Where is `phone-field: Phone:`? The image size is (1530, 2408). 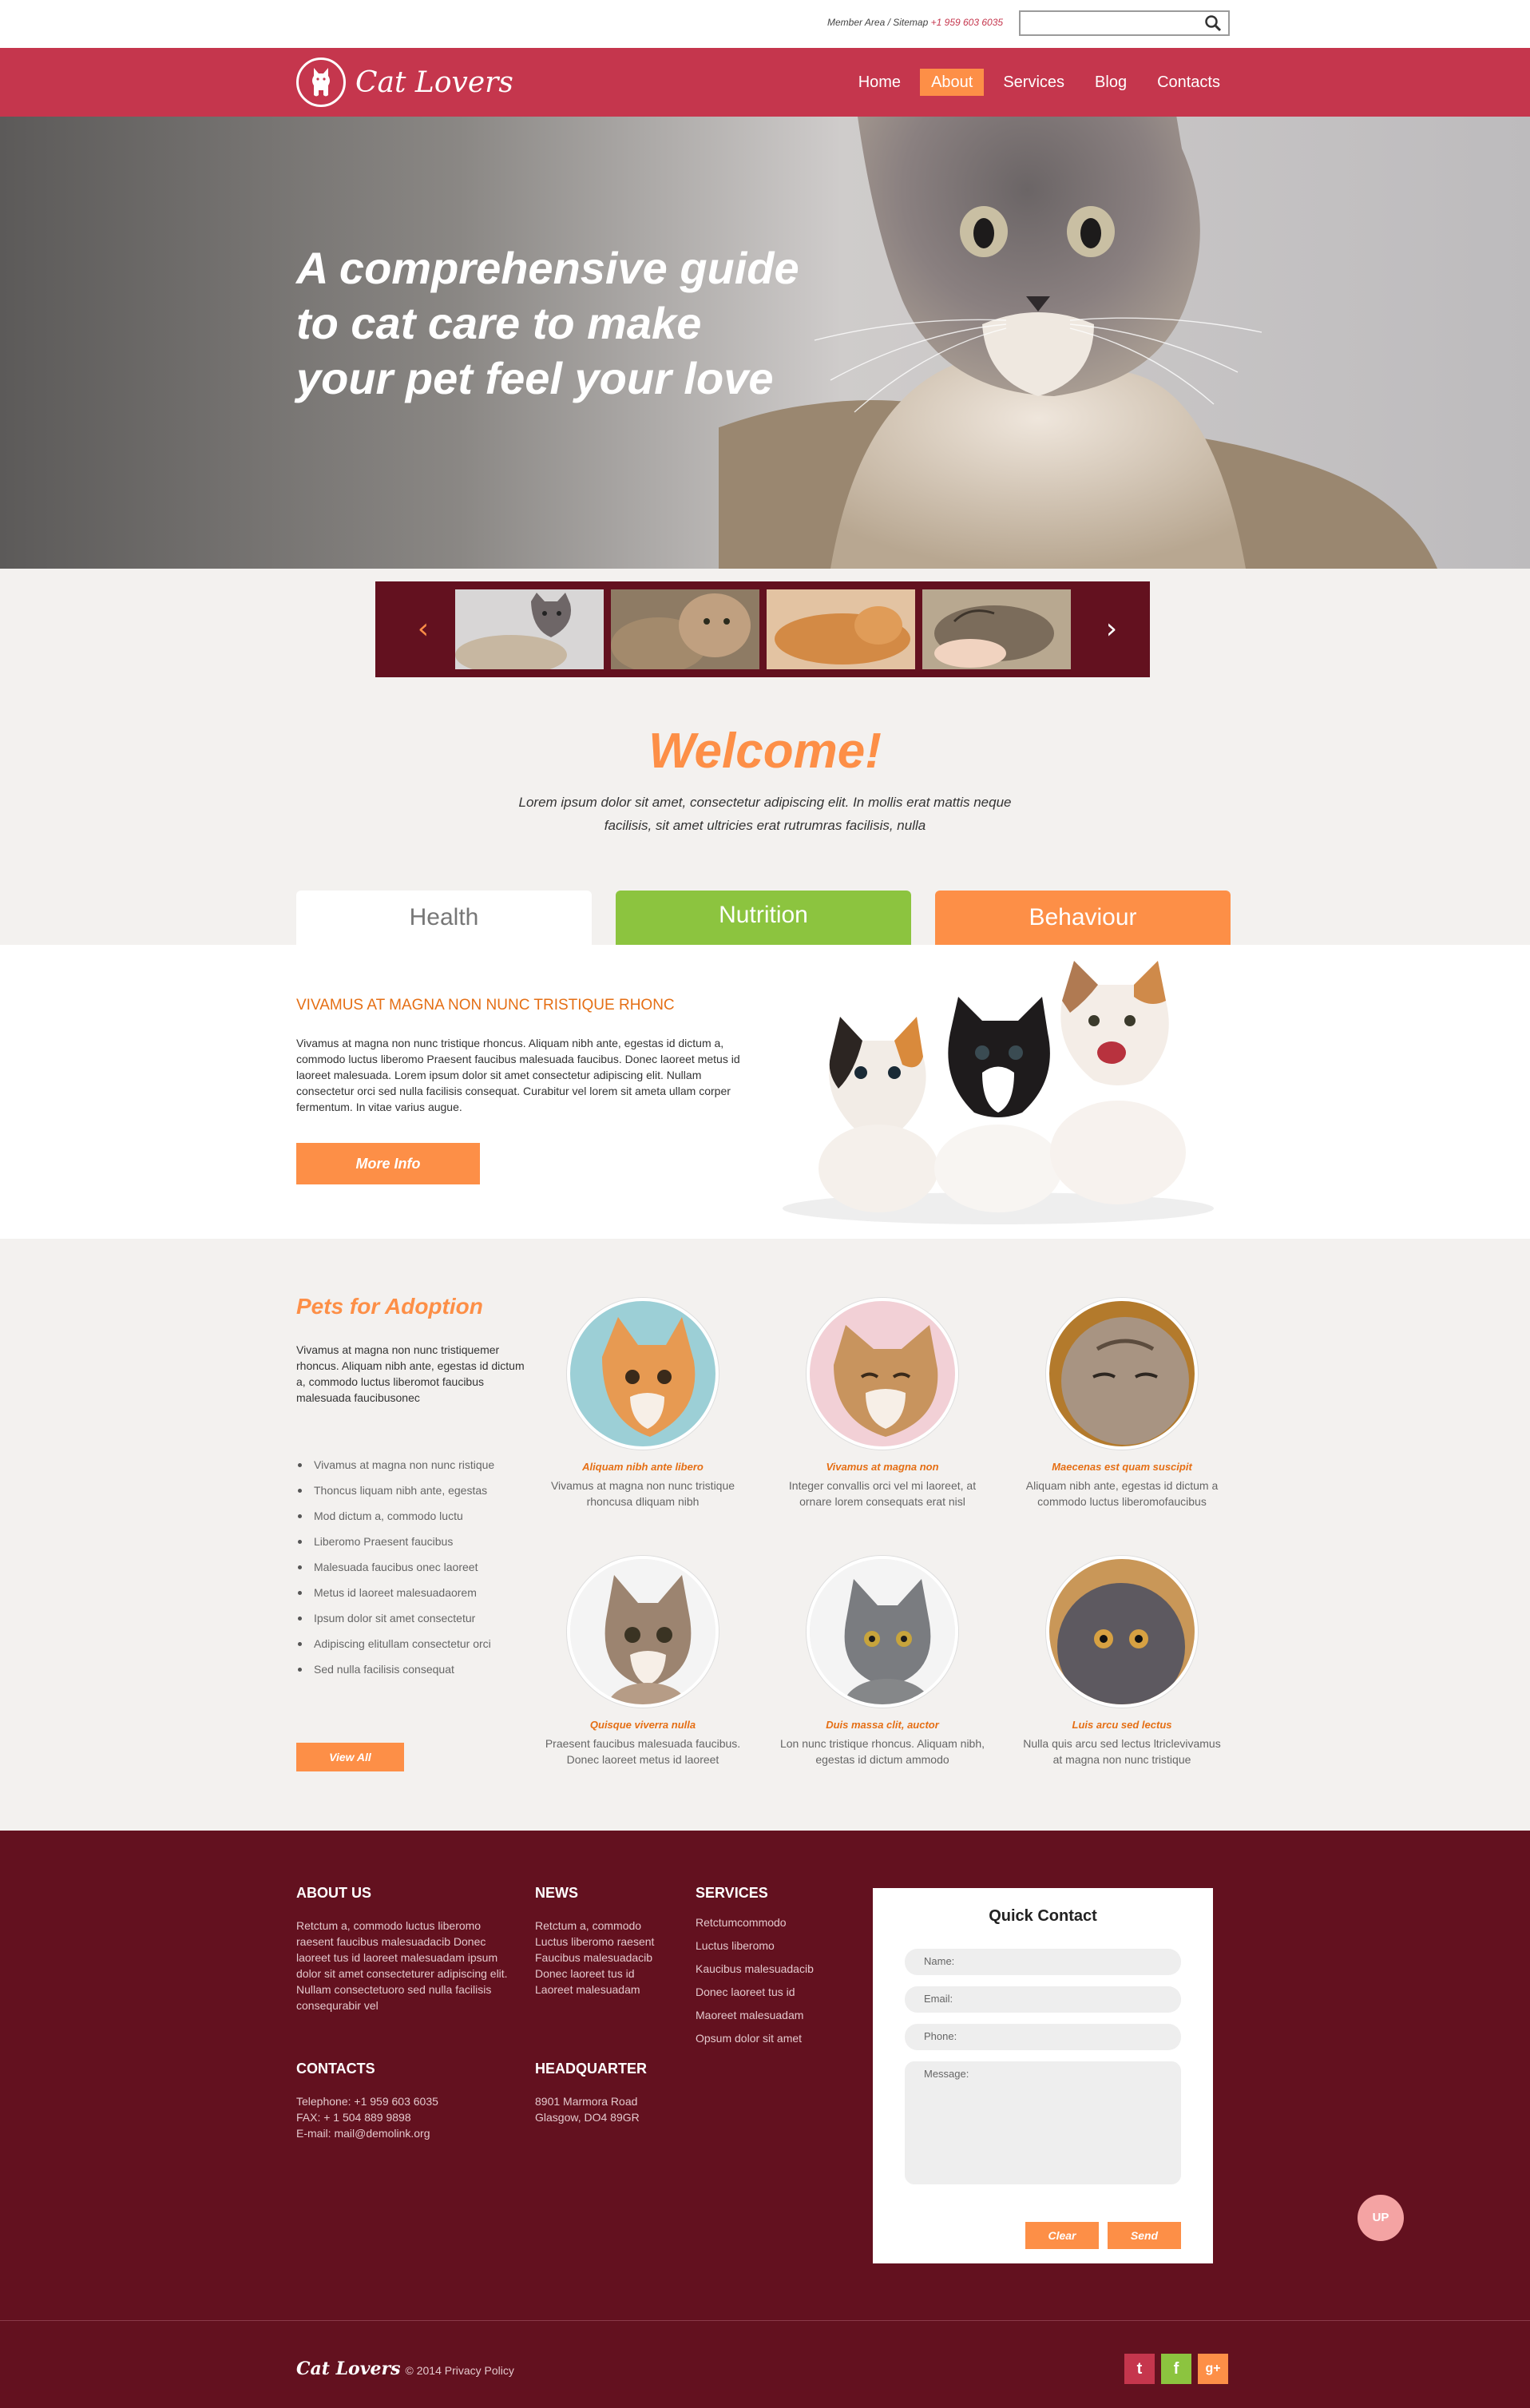
phone-field: Phone: is located at coordinates (1043, 2037).